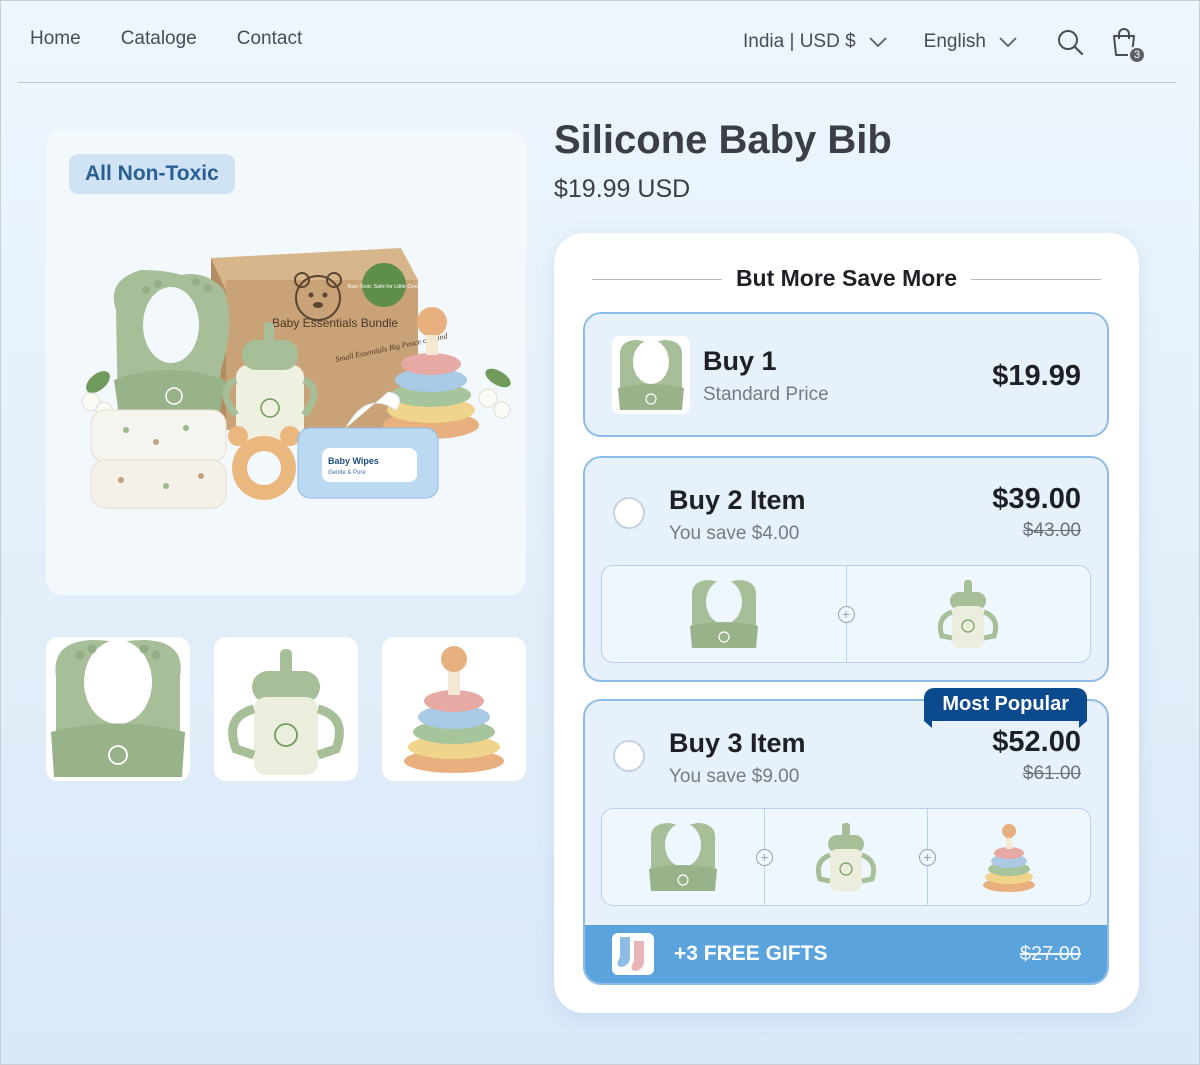 This screenshot has height=1065, width=1200. I want to click on search-icon, so click(1071, 43).